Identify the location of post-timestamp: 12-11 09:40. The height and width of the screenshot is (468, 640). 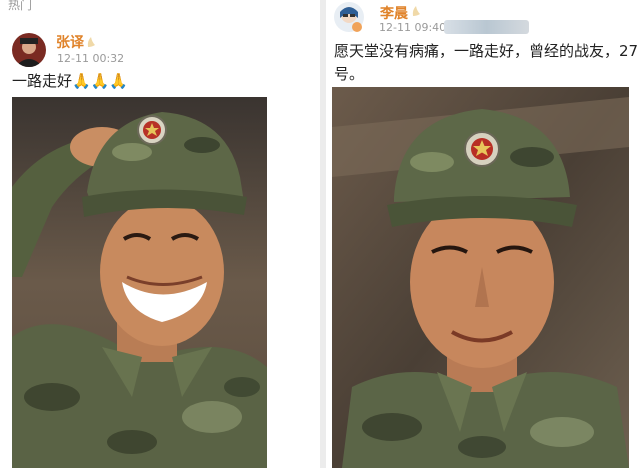
(413, 27).